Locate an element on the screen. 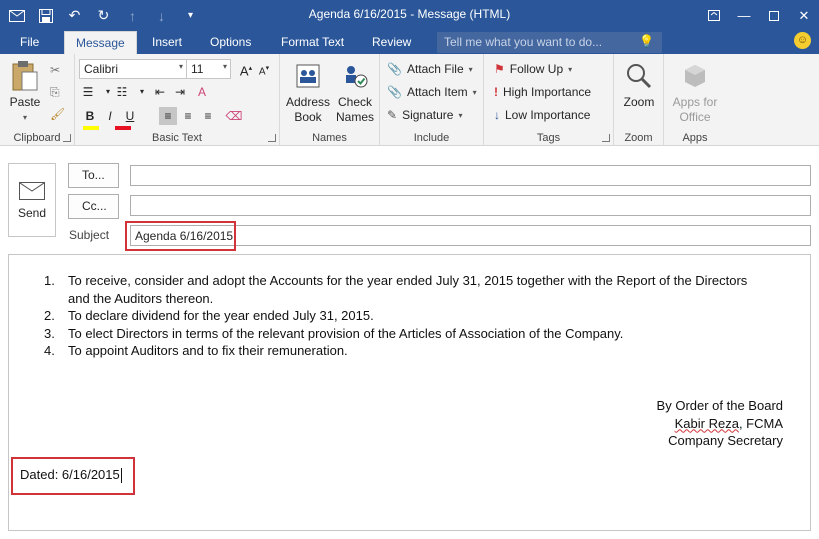  signature-icon: ✎ is located at coordinates (392, 115).